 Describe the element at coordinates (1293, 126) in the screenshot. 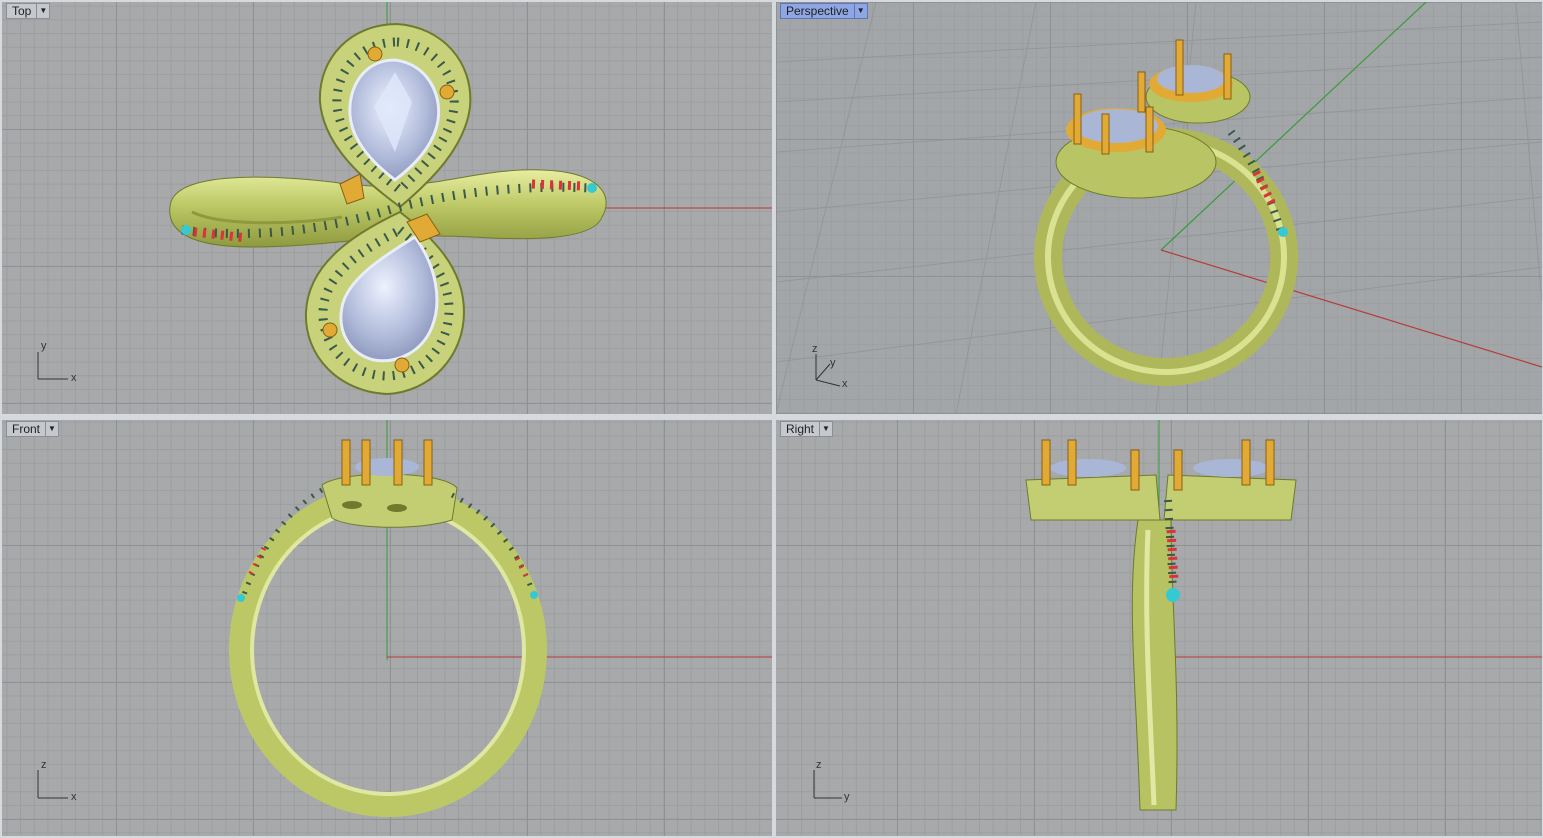

I see `y-axis-line` at that location.